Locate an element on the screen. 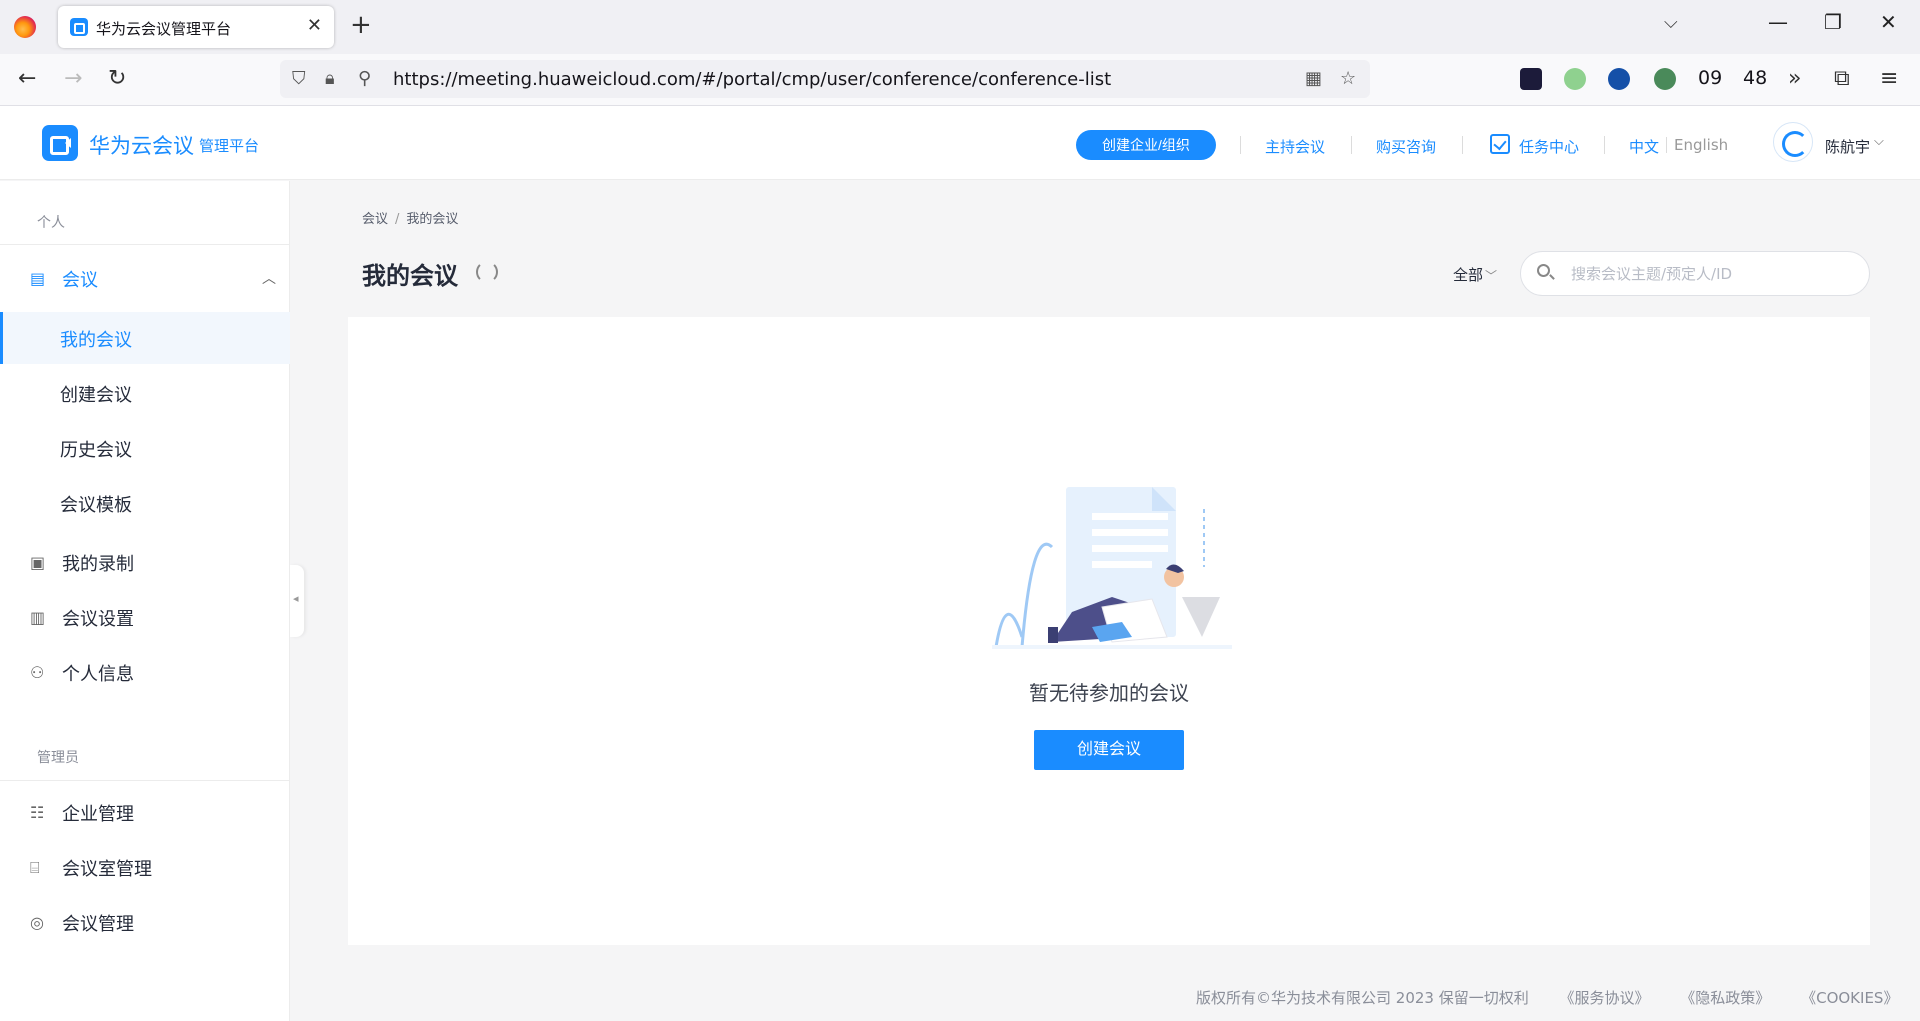  search-input is located at coordinates (1711, 274).